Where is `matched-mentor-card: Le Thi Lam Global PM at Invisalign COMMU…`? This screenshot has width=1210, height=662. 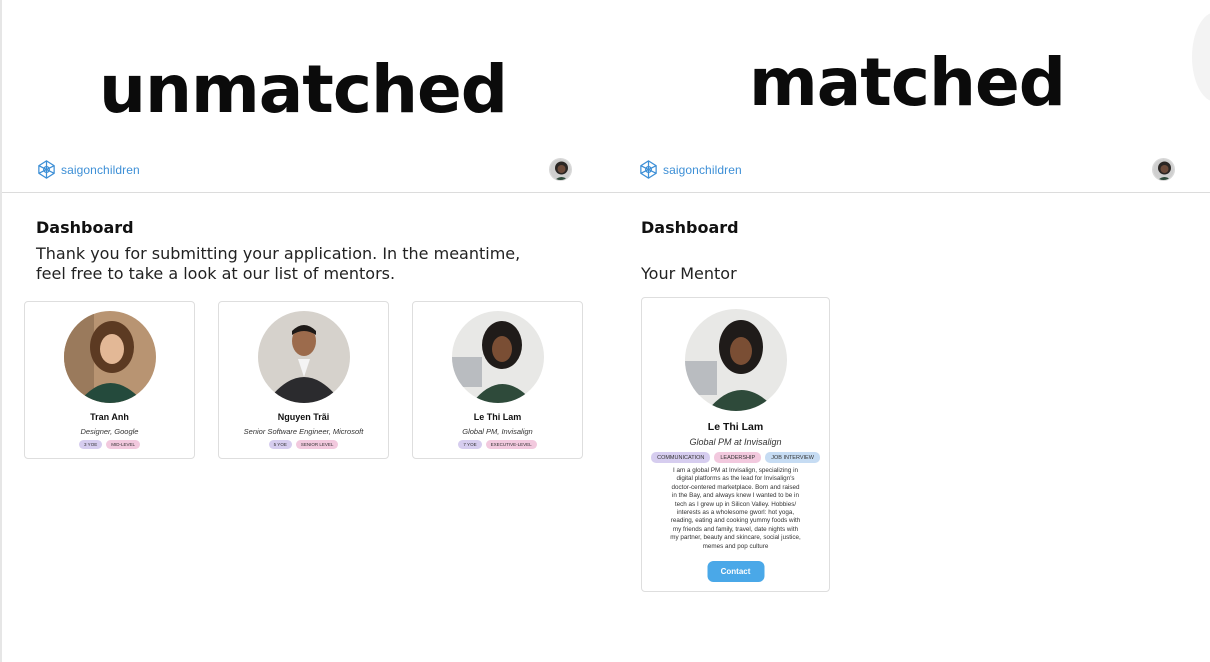 matched-mentor-card: Le Thi Lam Global PM at Invisalign COMMU… is located at coordinates (735, 444).